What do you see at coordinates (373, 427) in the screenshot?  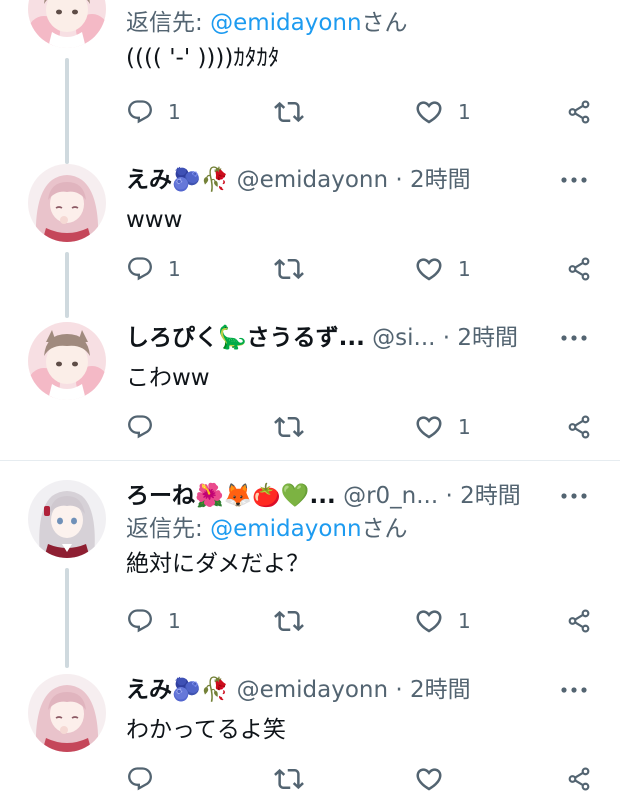 I see `tweet-actions: 1` at bounding box center [373, 427].